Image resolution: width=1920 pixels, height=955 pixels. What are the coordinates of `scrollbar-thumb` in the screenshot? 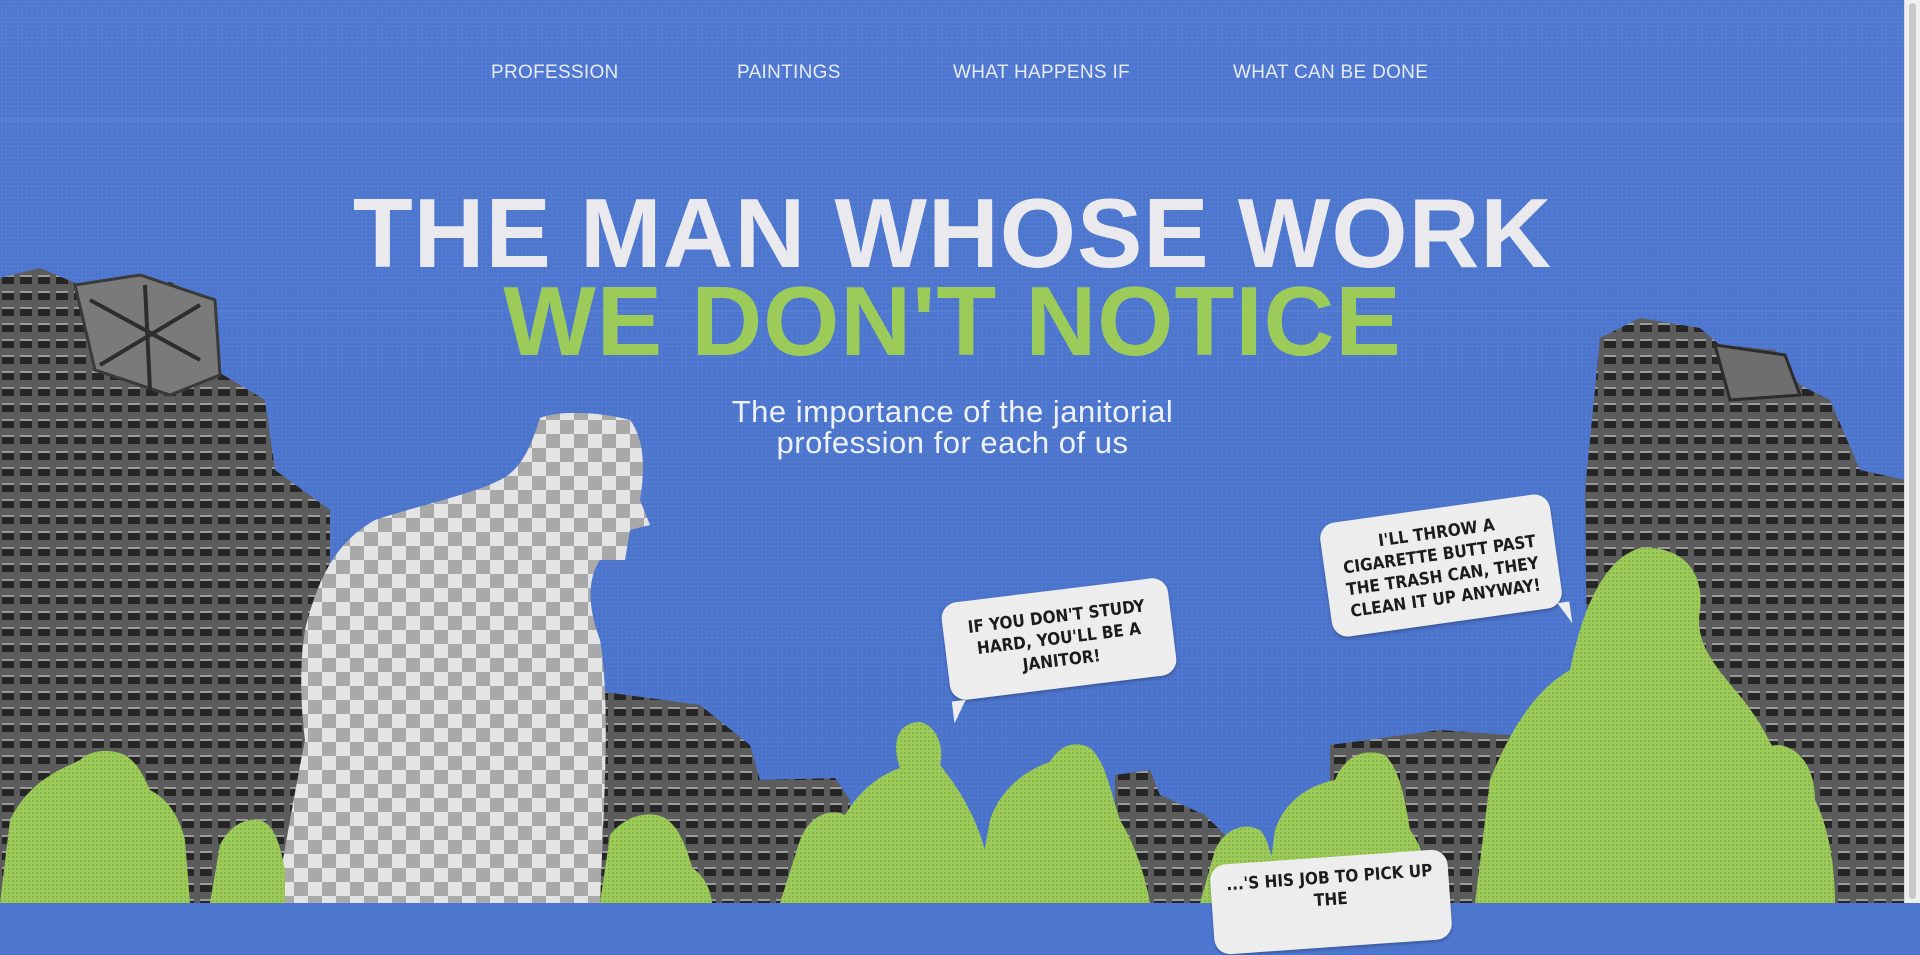 It's located at (1912, 451).